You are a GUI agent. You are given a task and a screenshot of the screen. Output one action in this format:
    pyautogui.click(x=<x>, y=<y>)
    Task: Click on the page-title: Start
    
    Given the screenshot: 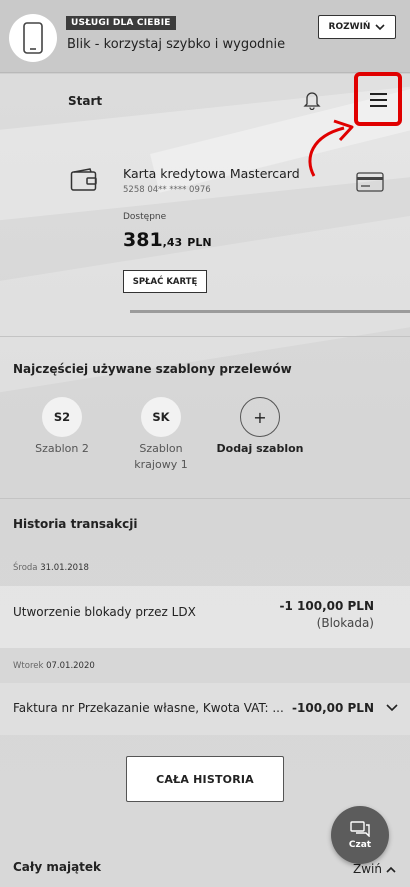 What is the action you would take?
    pyautogui.click(x=85, y=101)
    